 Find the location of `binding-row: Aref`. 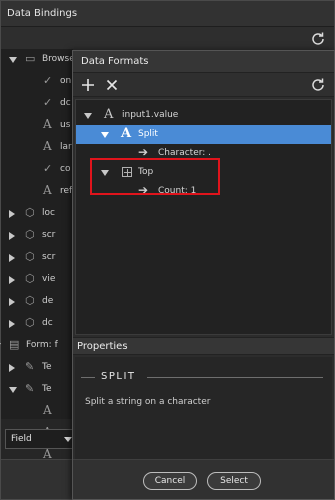

binding-row: Aref is located at coordinates (37, 192).